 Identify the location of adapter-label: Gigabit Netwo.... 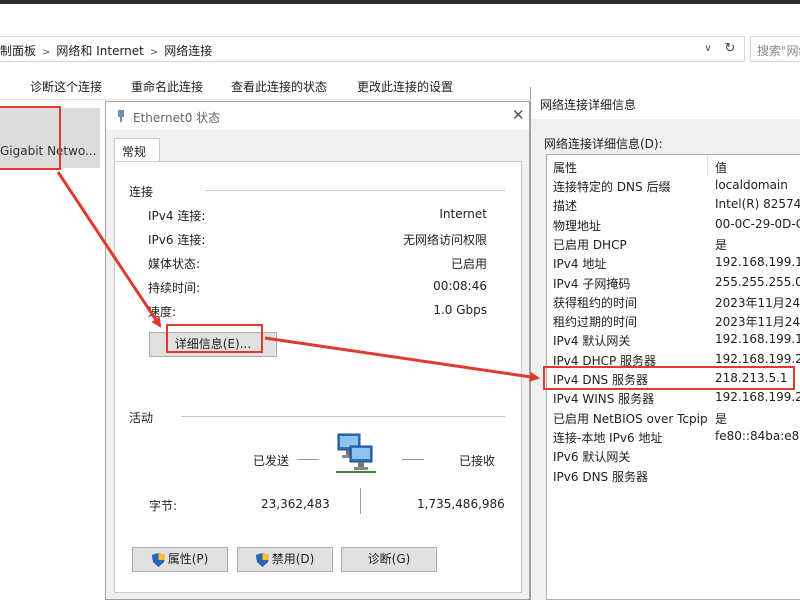
(48, 151).